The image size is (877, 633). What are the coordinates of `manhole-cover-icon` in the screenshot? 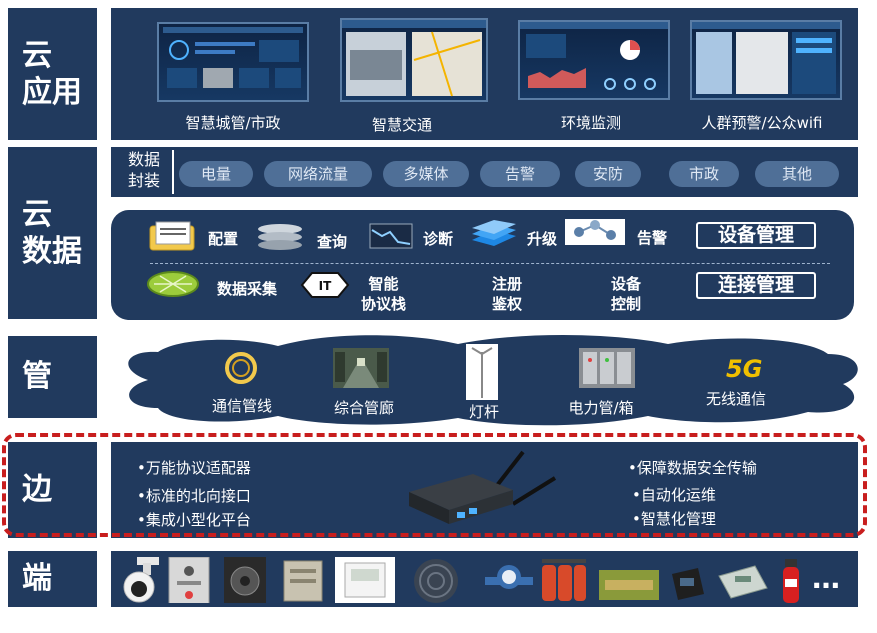 It's located at (436, 581).